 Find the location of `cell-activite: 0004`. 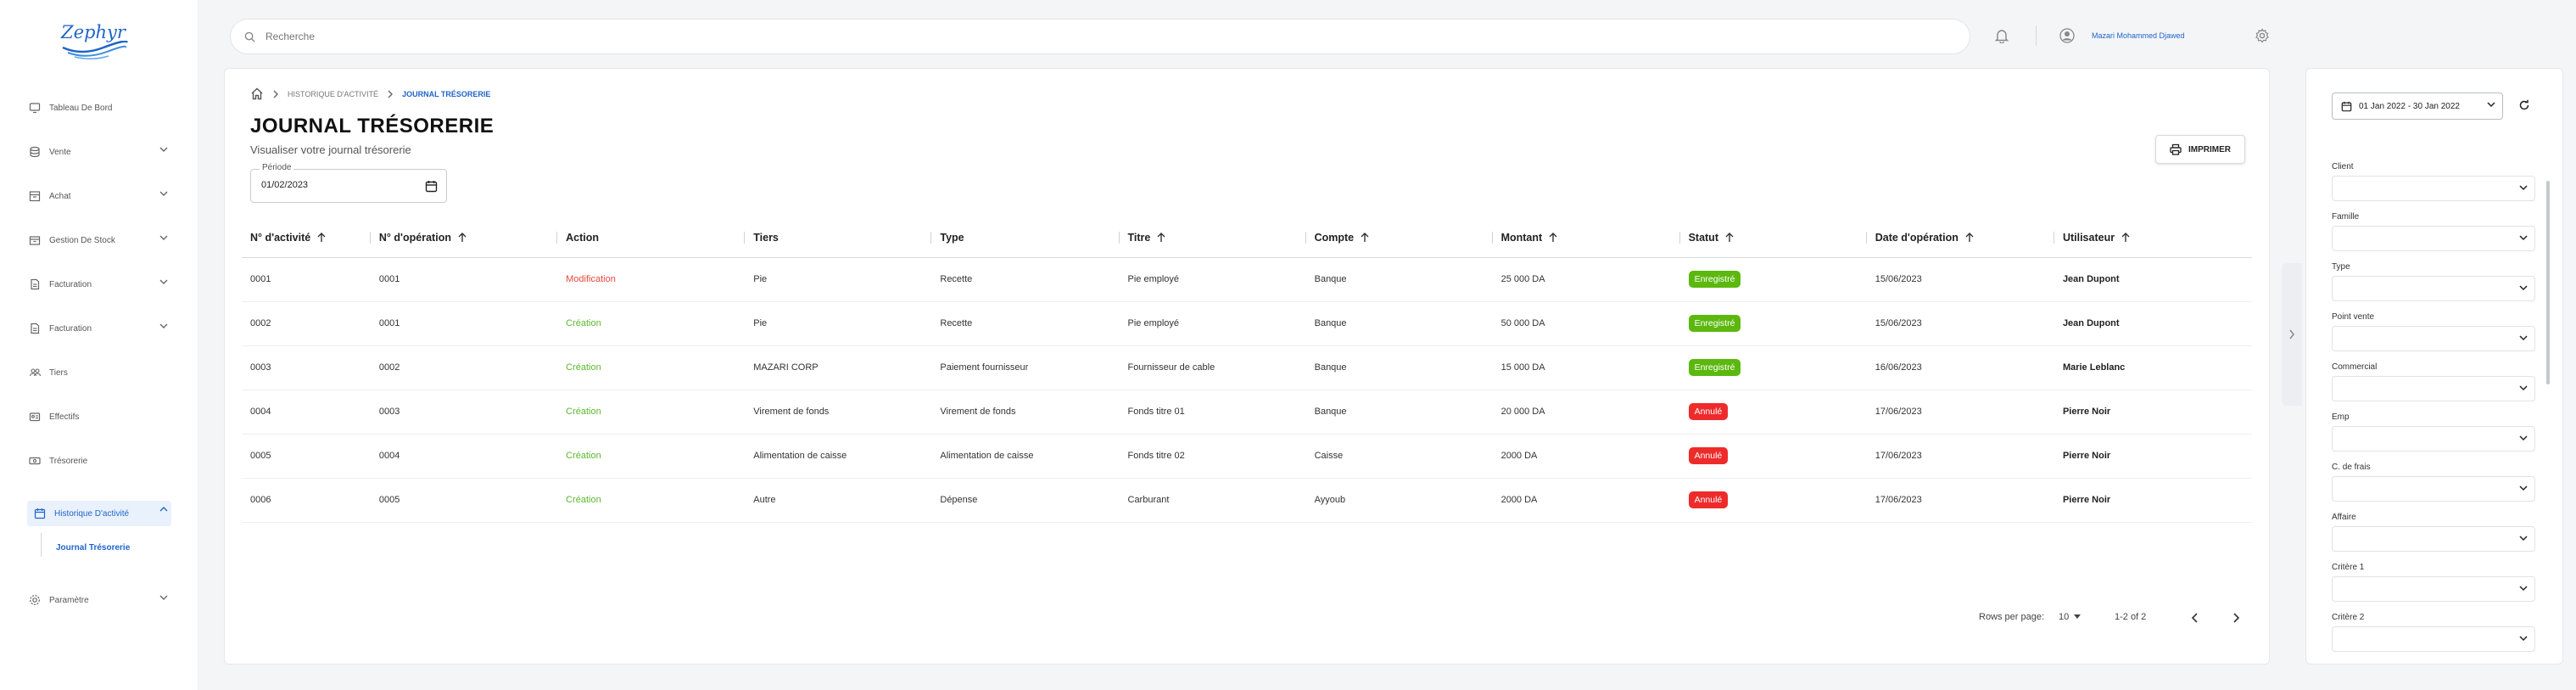

cell-activite: 0004 is located at coordinates (306, 413).